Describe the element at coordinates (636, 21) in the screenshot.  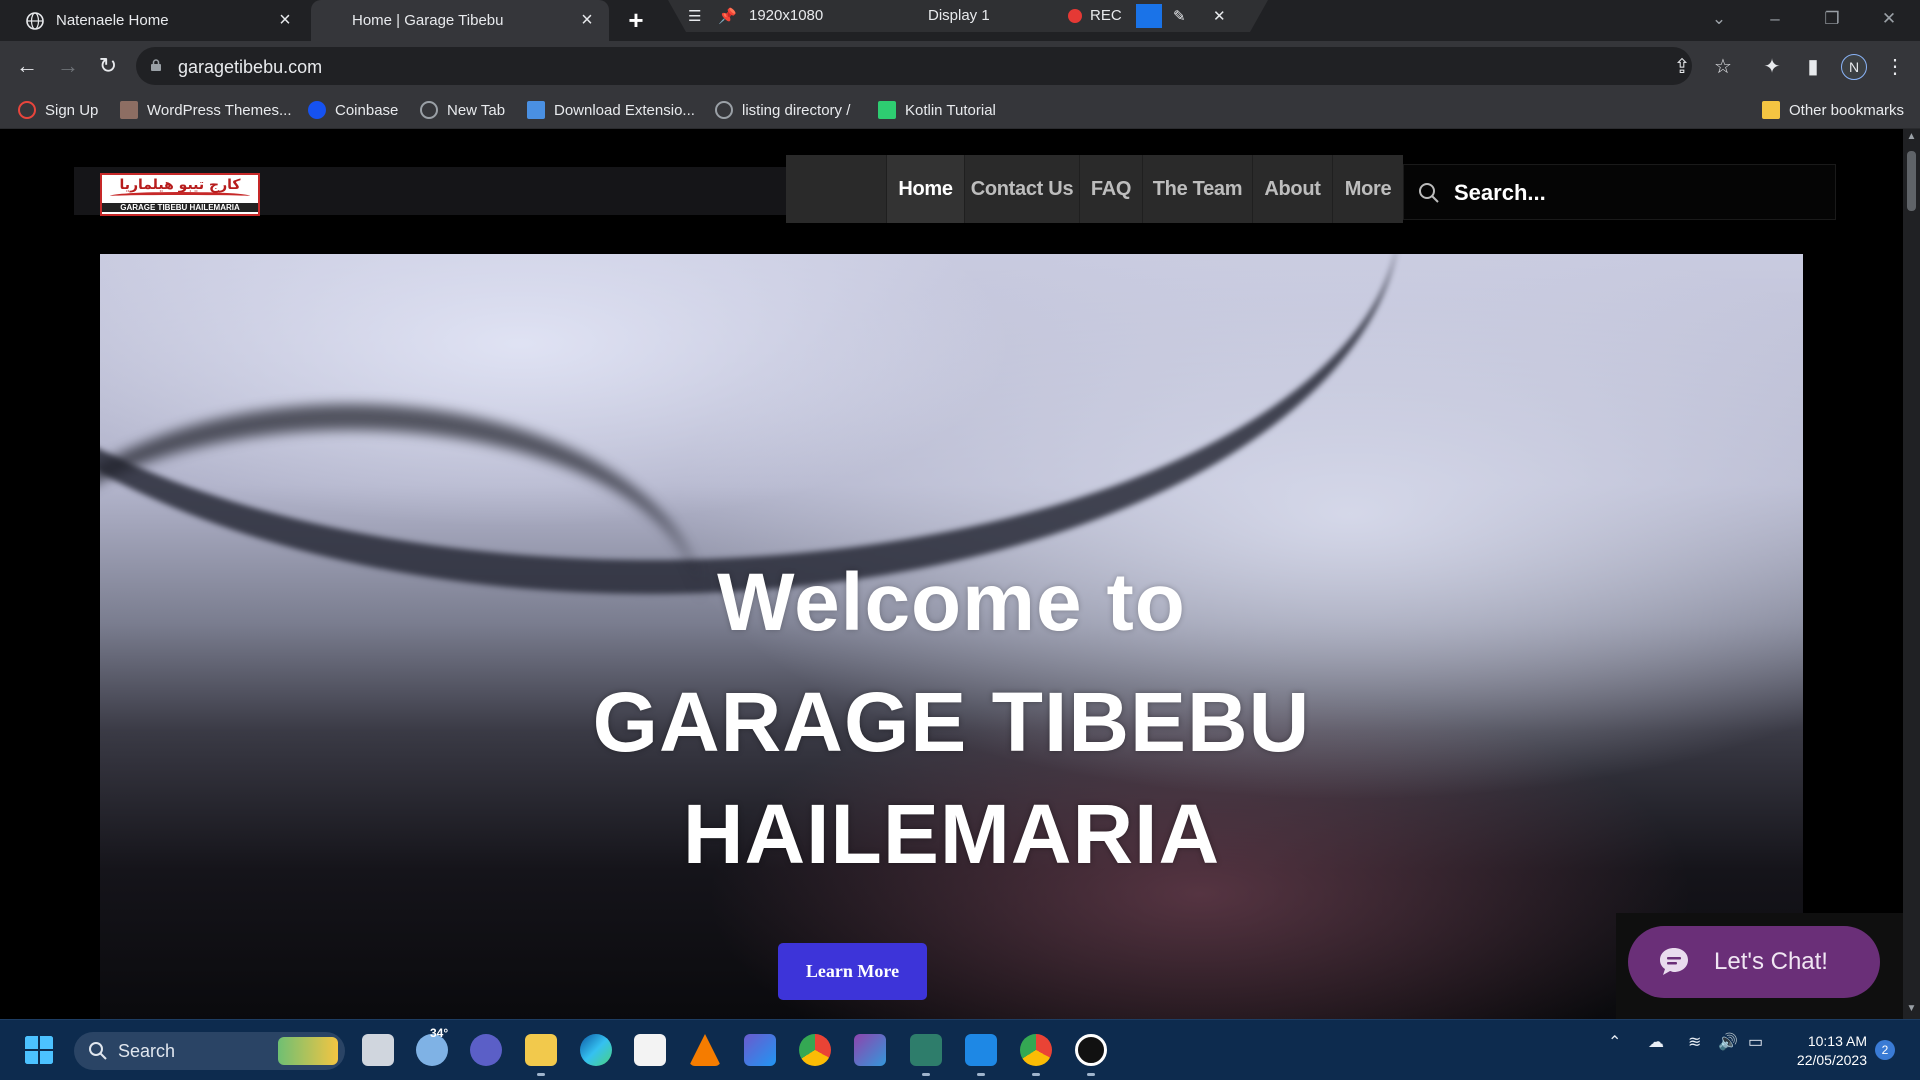
I see `new-tab-button: +` at that location.